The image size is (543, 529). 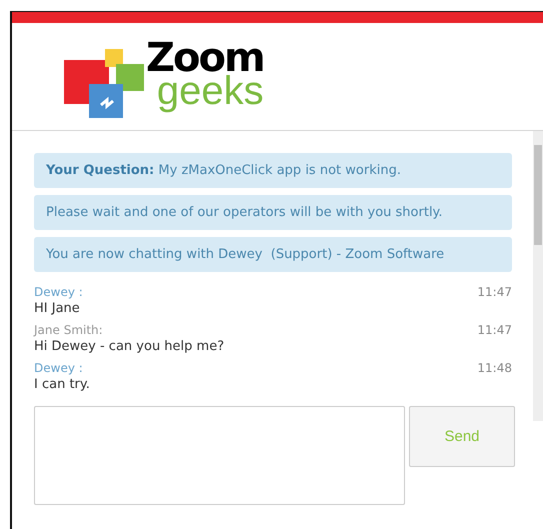 What do you see at coordinates (68, 330) in the screenshot?
I see `sender-name: Jane Smith:` at bounding box center [68, 330].